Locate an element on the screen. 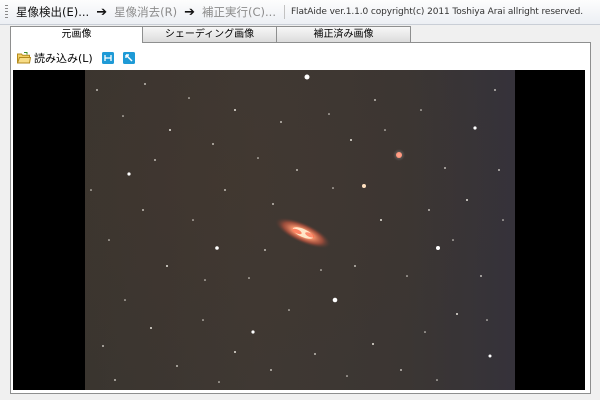  menu-separator is located at coordinates (284, 12).